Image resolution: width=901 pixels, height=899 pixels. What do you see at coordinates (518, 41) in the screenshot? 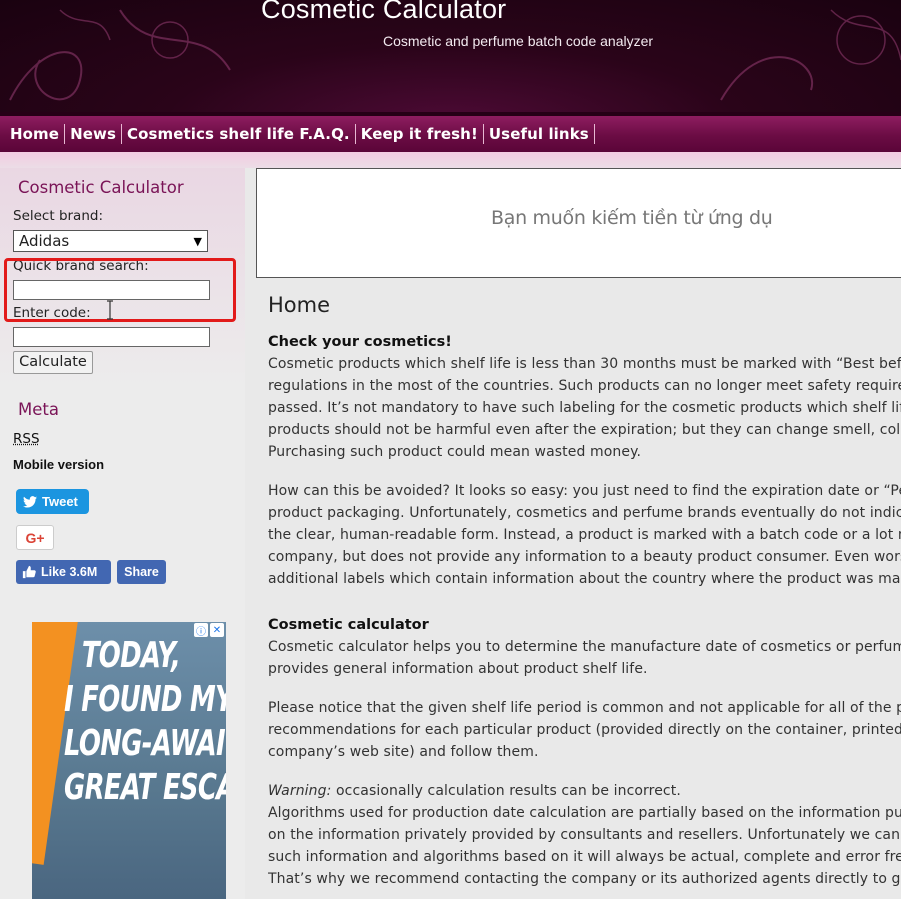
I see `site-subtitle: Cosmetic and perfume batch code analyzer` at bounding box center [518, 41].